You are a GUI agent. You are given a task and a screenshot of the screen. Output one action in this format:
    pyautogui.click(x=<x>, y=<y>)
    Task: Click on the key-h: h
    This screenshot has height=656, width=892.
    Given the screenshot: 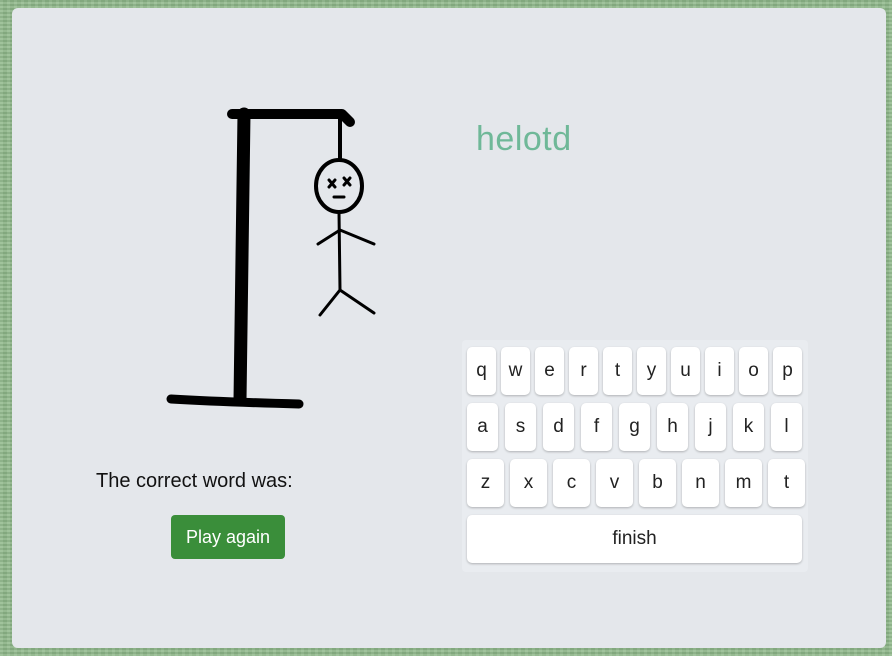 What is the action you would take?
    pyautogui.click(x=672, y=427)
    